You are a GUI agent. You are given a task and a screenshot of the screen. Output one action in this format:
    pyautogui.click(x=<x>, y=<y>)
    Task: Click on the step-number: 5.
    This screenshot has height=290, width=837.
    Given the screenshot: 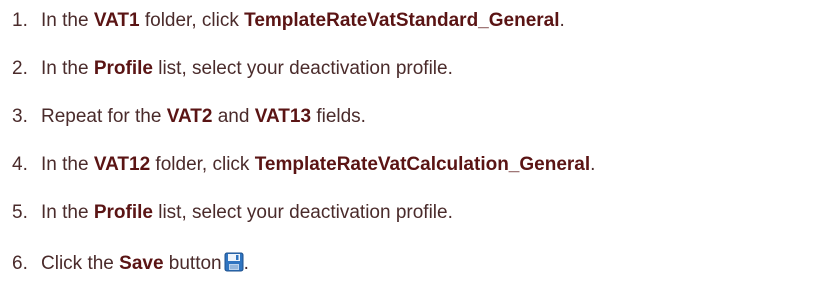 What is the action you would take?
    pyautogui.click(x=20, y=212)
    